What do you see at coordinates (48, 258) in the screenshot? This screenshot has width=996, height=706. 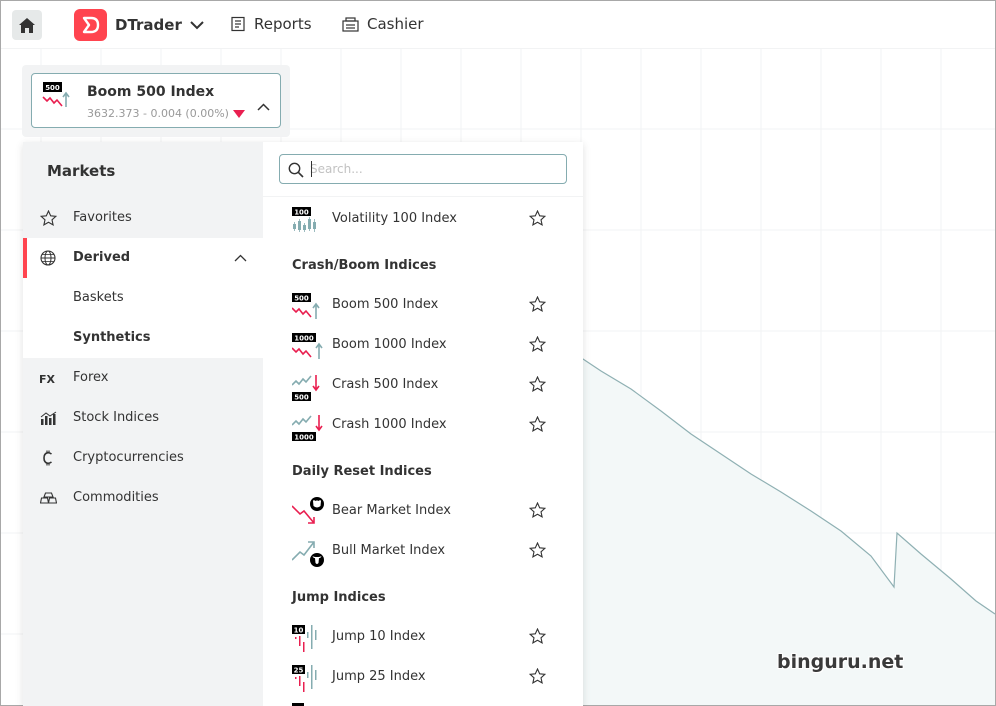 I see `globe-icon` at bounding box center [48, 258].